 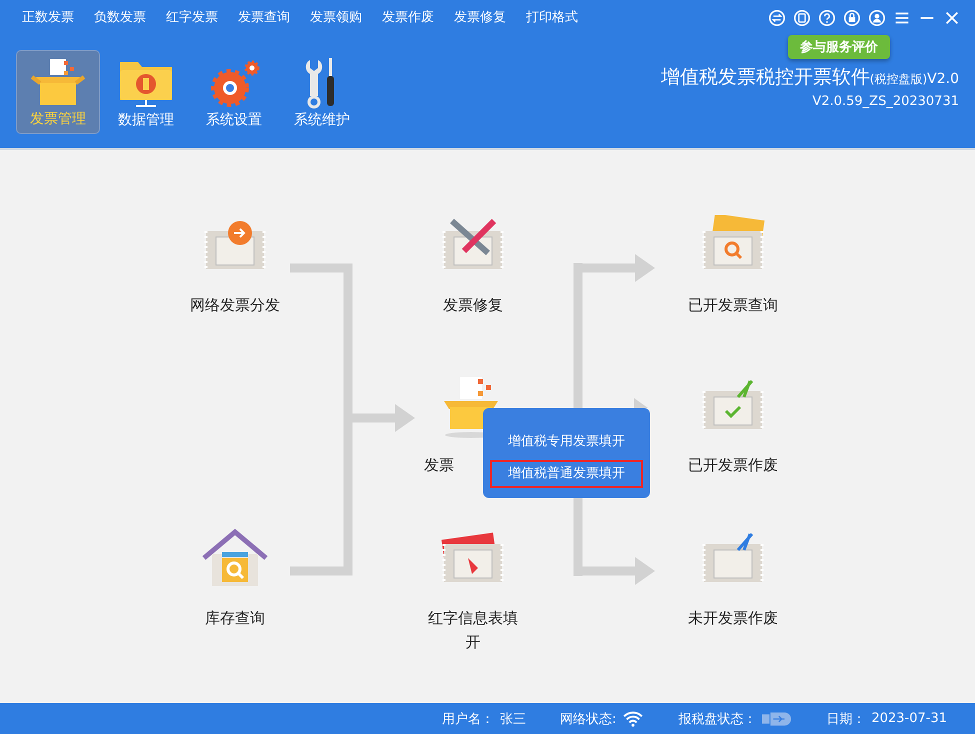 I want to click on close-icon, so click(x=952, y=18).